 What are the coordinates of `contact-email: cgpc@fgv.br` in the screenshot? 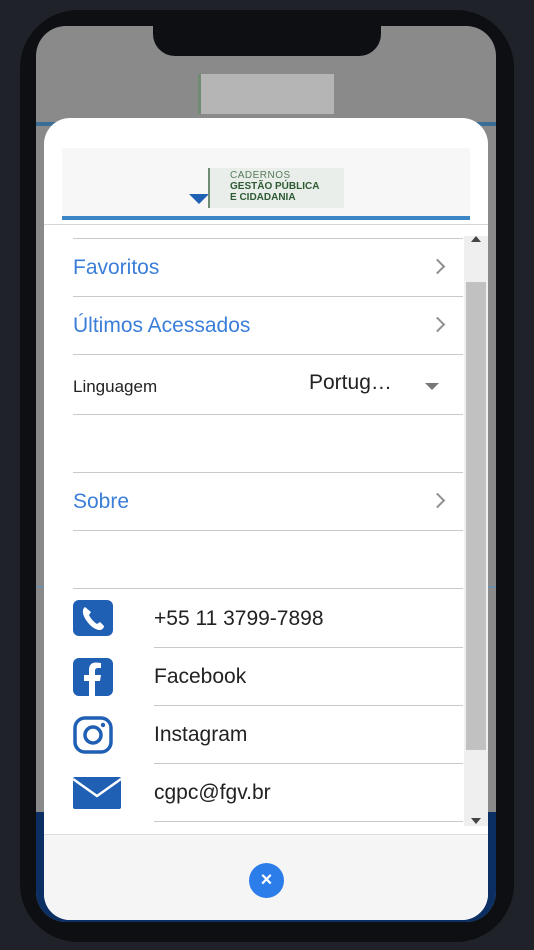 It's located at (268, 793).